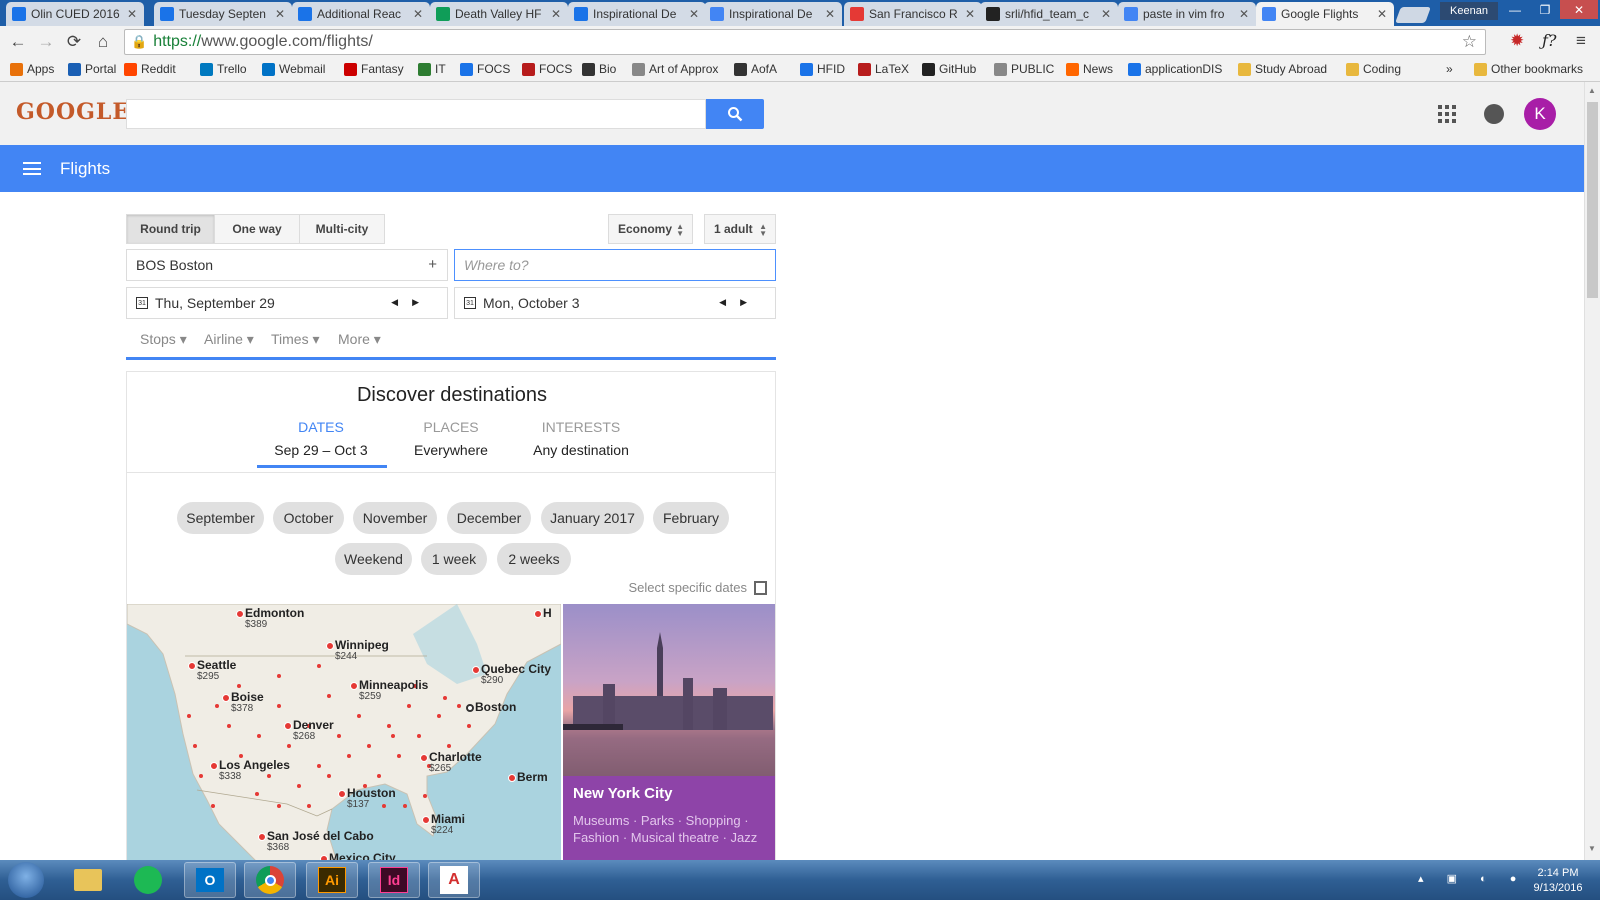  What do you see at coordinates (489, 518) in the screenshot?
I see `chip-december: December` at bounding box center [489, 518].